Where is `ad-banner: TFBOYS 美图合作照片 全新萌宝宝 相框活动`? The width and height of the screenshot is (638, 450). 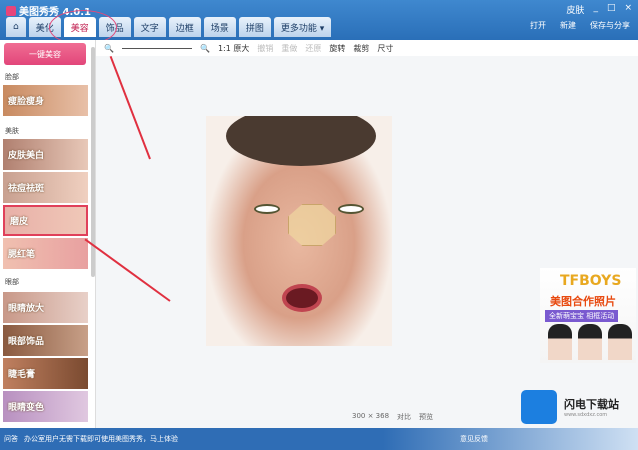
ad-banner: TFBOYS 美图合作照片 全新萌宝宝 相框活动 is located at coordinates (588, 315).